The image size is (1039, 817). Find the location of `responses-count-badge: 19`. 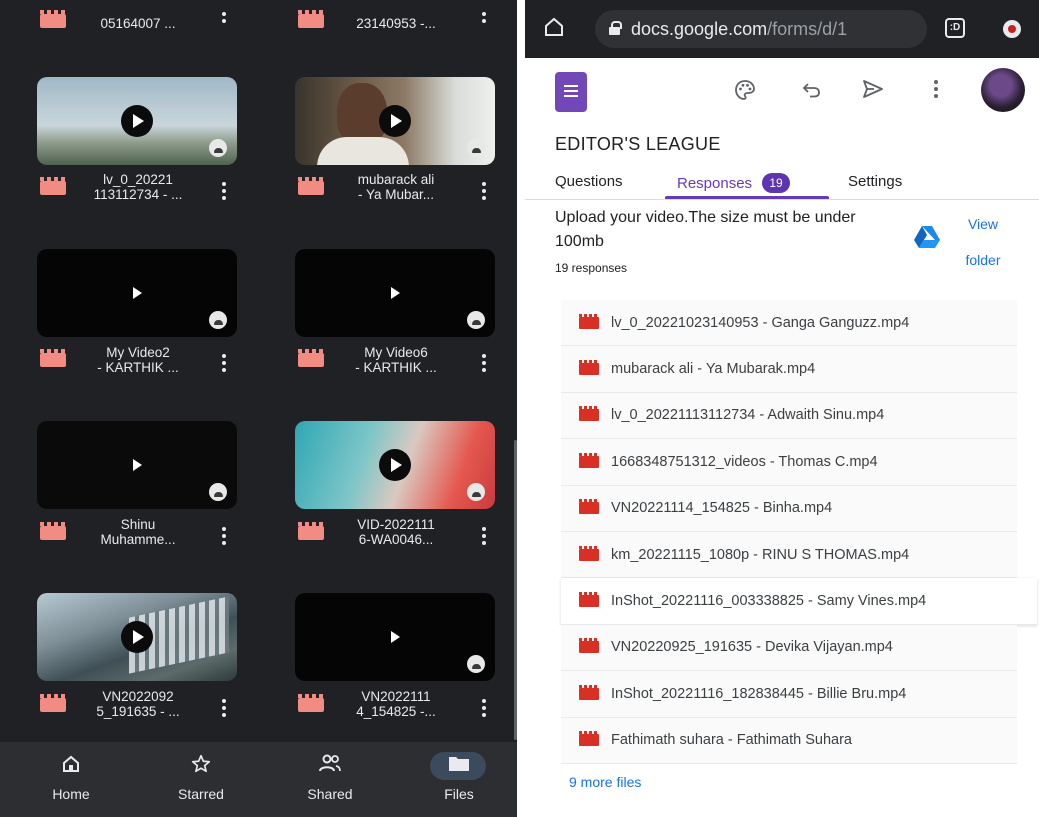

responses-count-badge: 19 is located at coordinates (776, 183).